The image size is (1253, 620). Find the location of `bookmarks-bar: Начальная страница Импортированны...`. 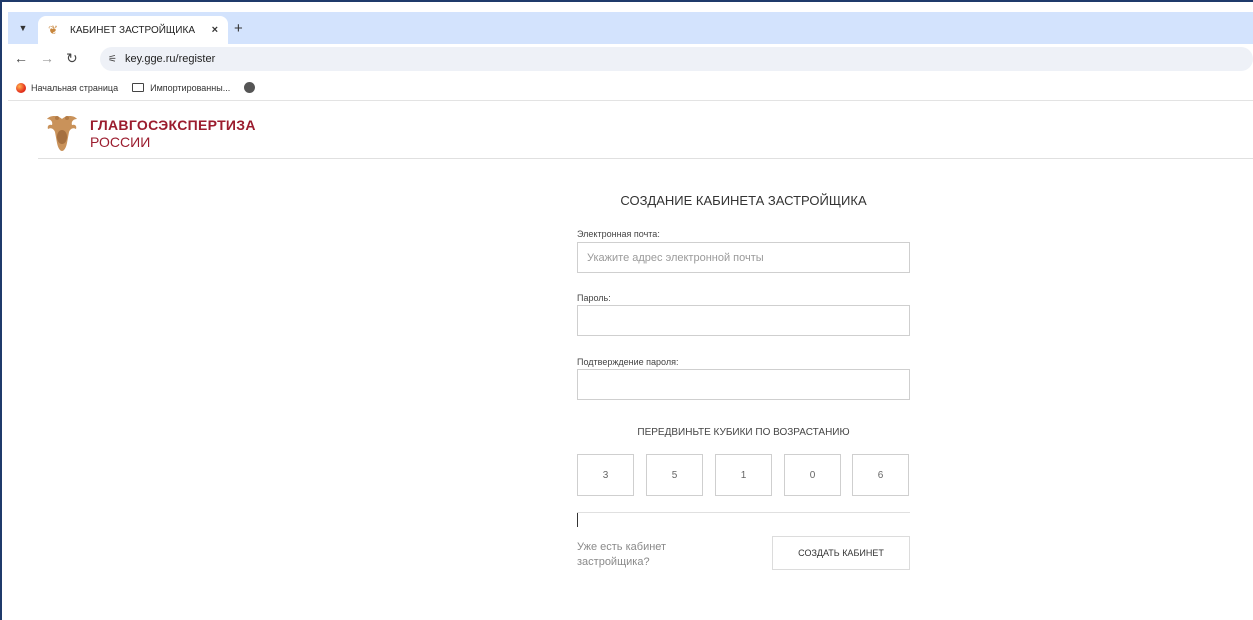

bookmarks-bar: Начальная страница Импортированны... is located at coordinates (630, 88).